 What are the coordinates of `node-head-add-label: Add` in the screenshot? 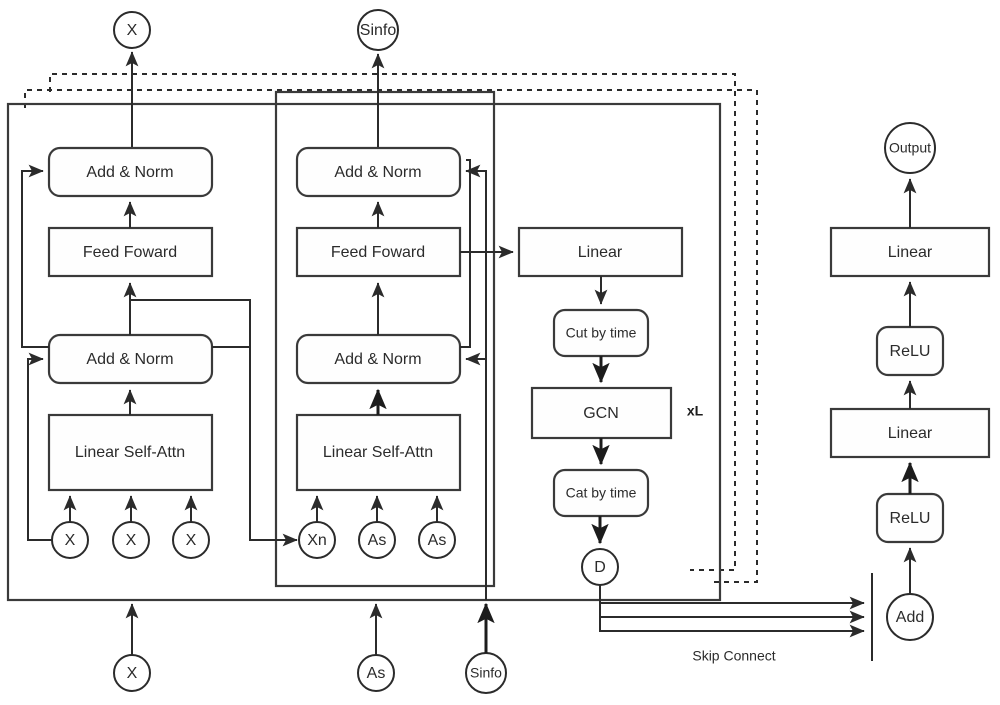 It's located at (910, 617).